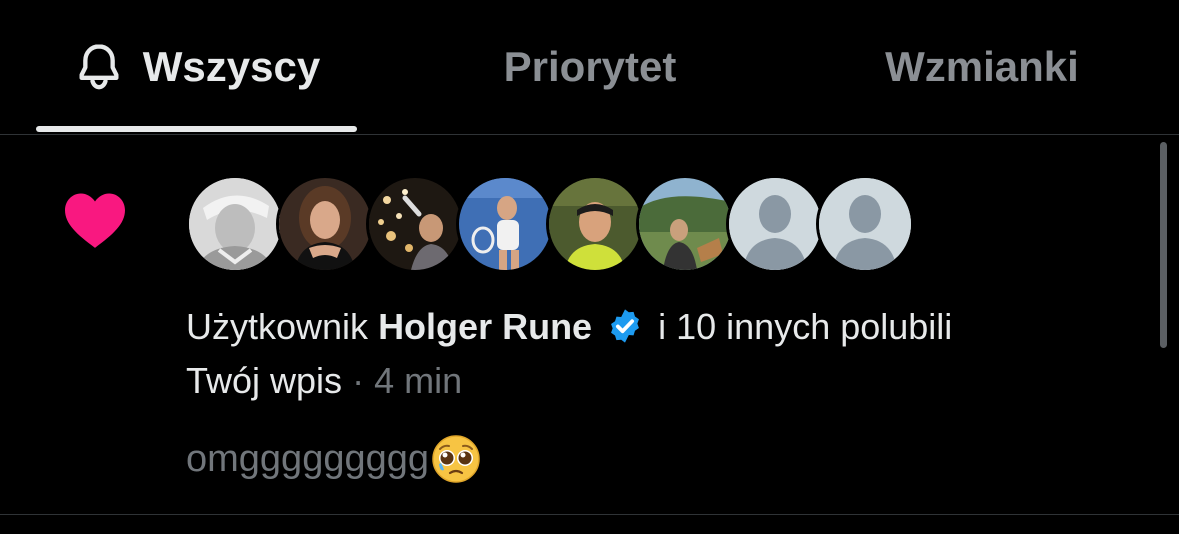 The width and height of the screenshot is (1179, 534). Describe the element at coordinates (307, 458) in the screenshot. I see `post-preview-text: omggggggggg` at that location.